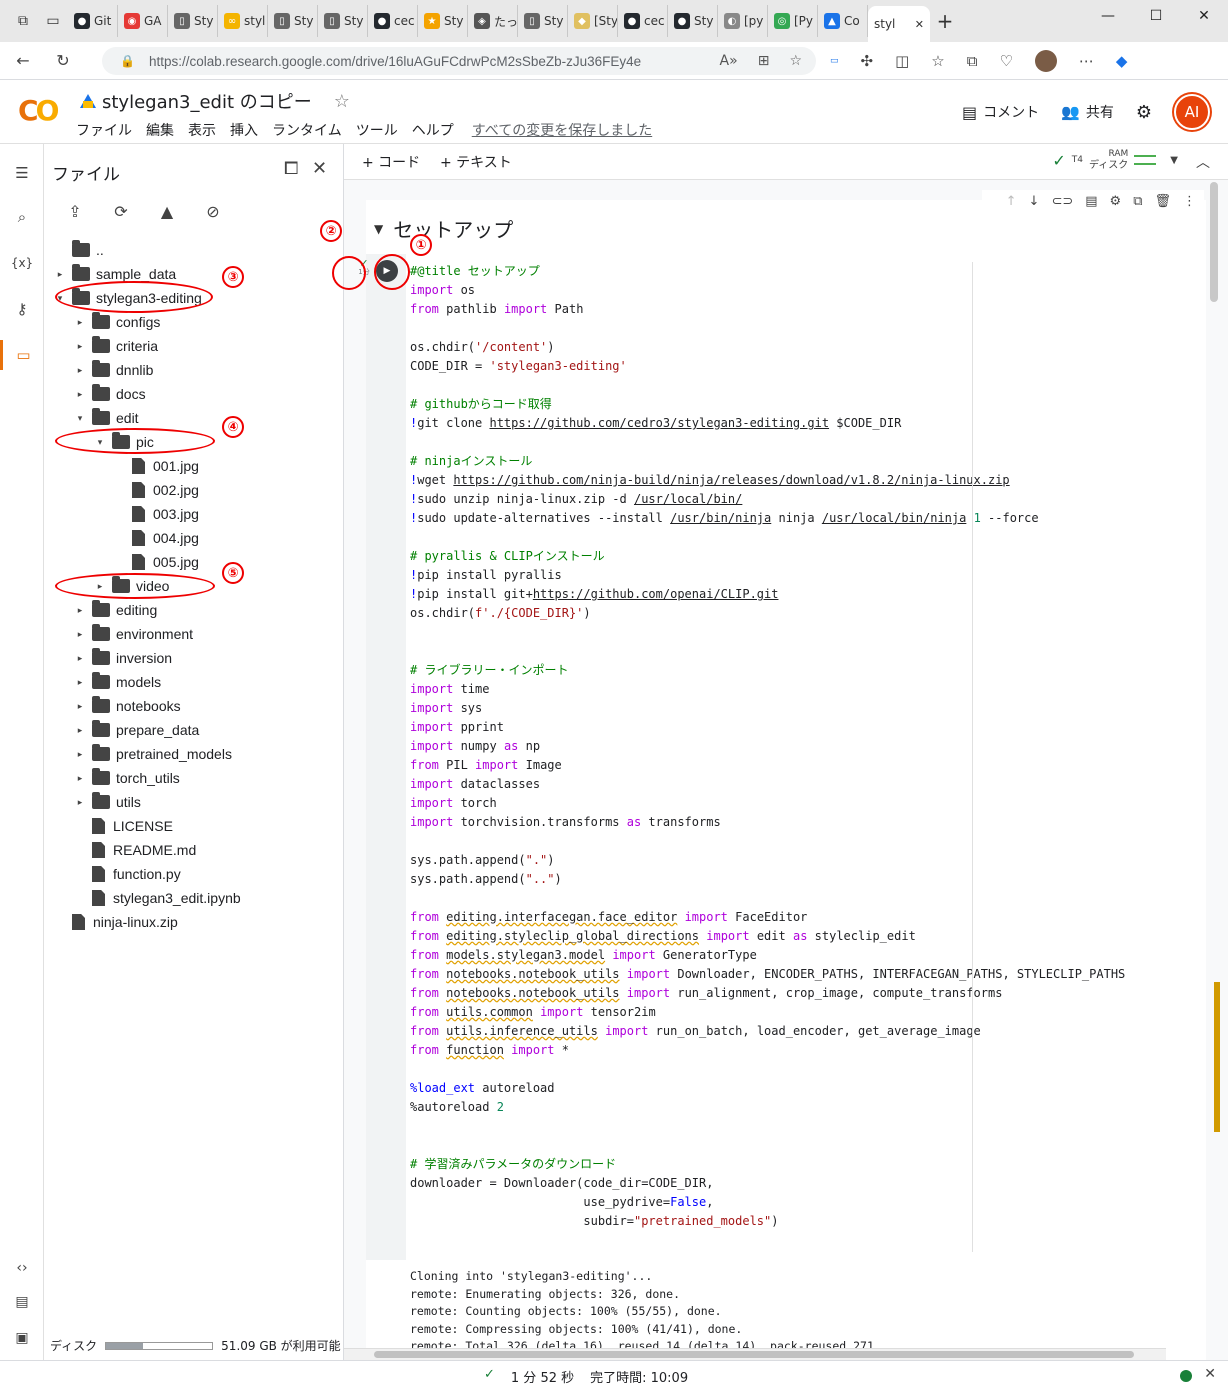 The image size is (1228, 1390). Describe the element at coordinates (156, 490) in the screenshot. I see `file-item: 002.jpg` at that location.